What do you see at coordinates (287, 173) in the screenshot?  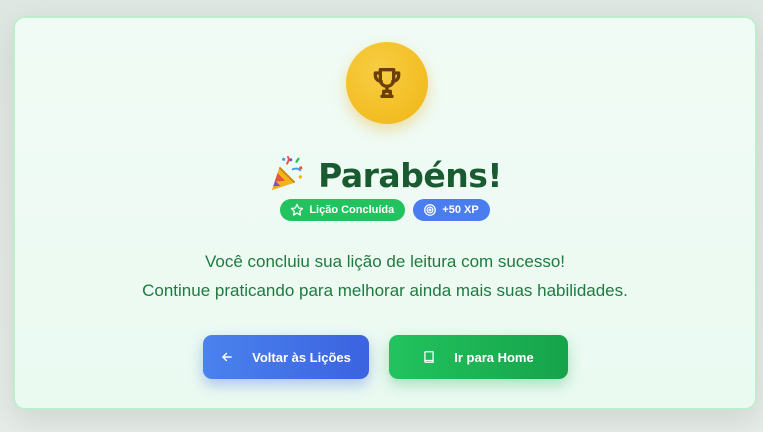 I see `party-popper-icon` at bounding box center [287, 173].